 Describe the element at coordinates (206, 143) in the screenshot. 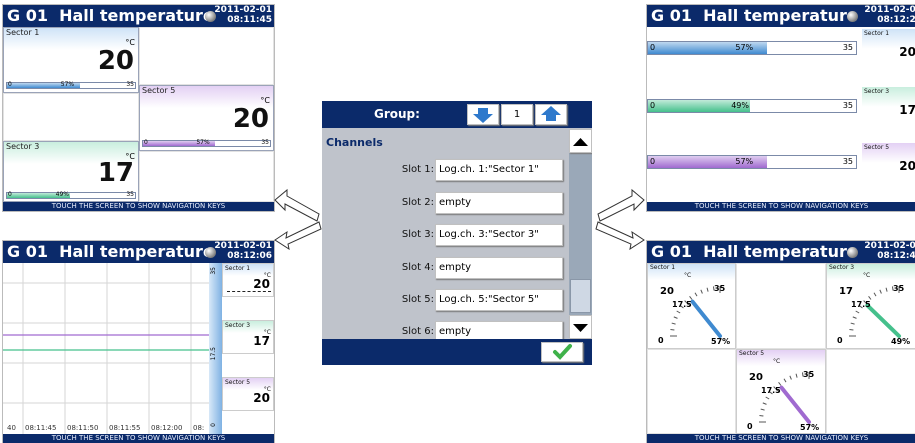

I see `level-bar: 0 57% 35` at that location.